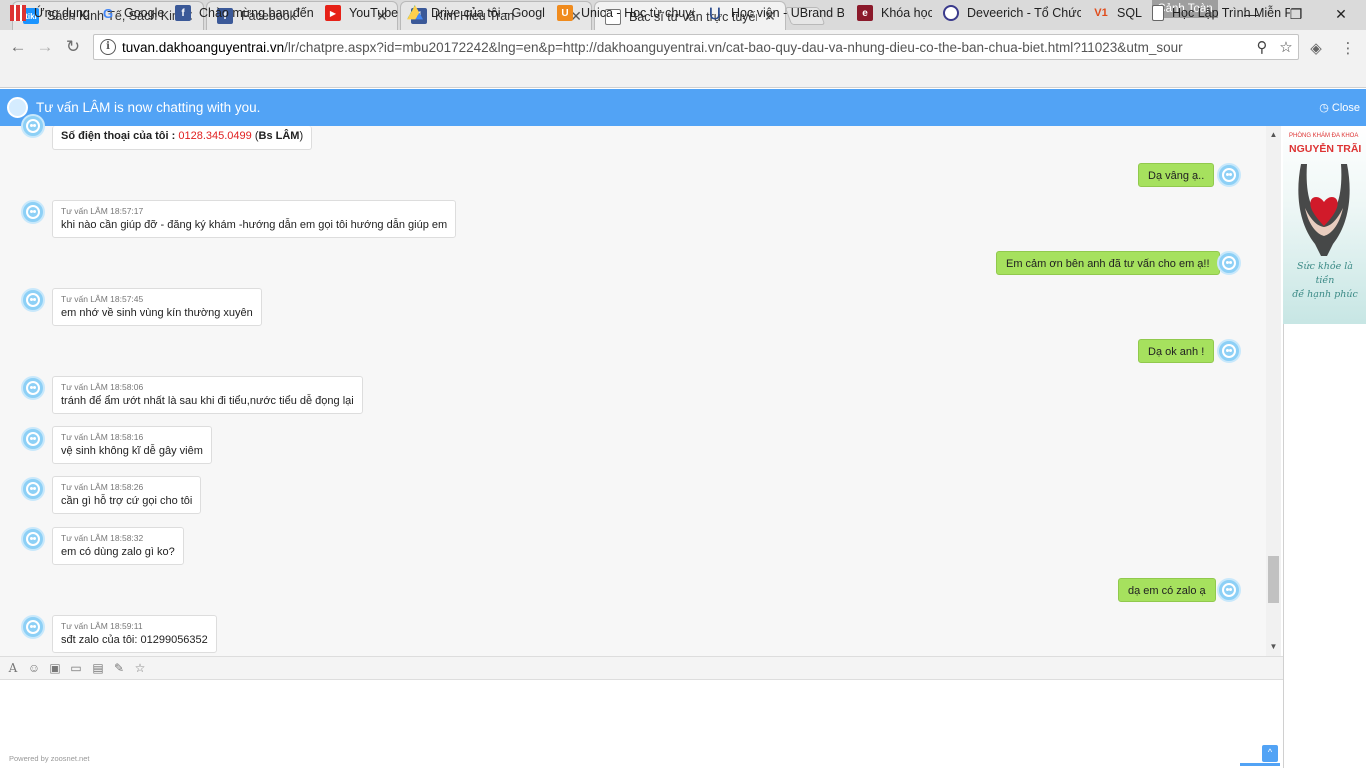 The width and height of the screenshot is (1366, 768). I want to click on bookmark-sql: V1 SQL, so click(1118, 13).